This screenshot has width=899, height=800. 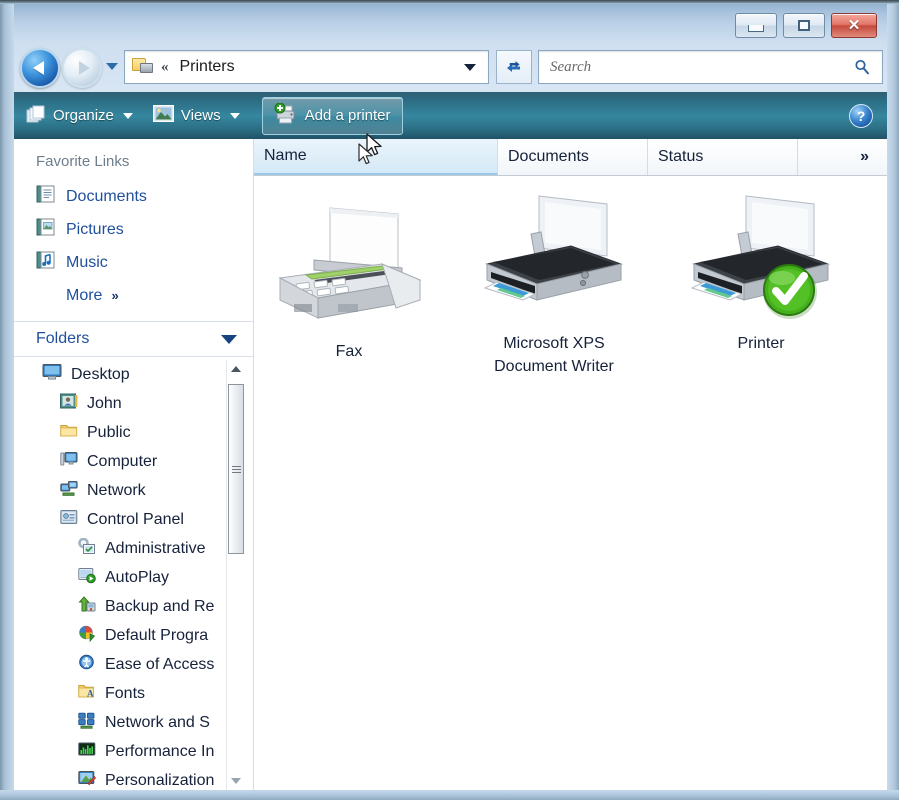 I want to click on more-label: More, so click(x=84, y=295).